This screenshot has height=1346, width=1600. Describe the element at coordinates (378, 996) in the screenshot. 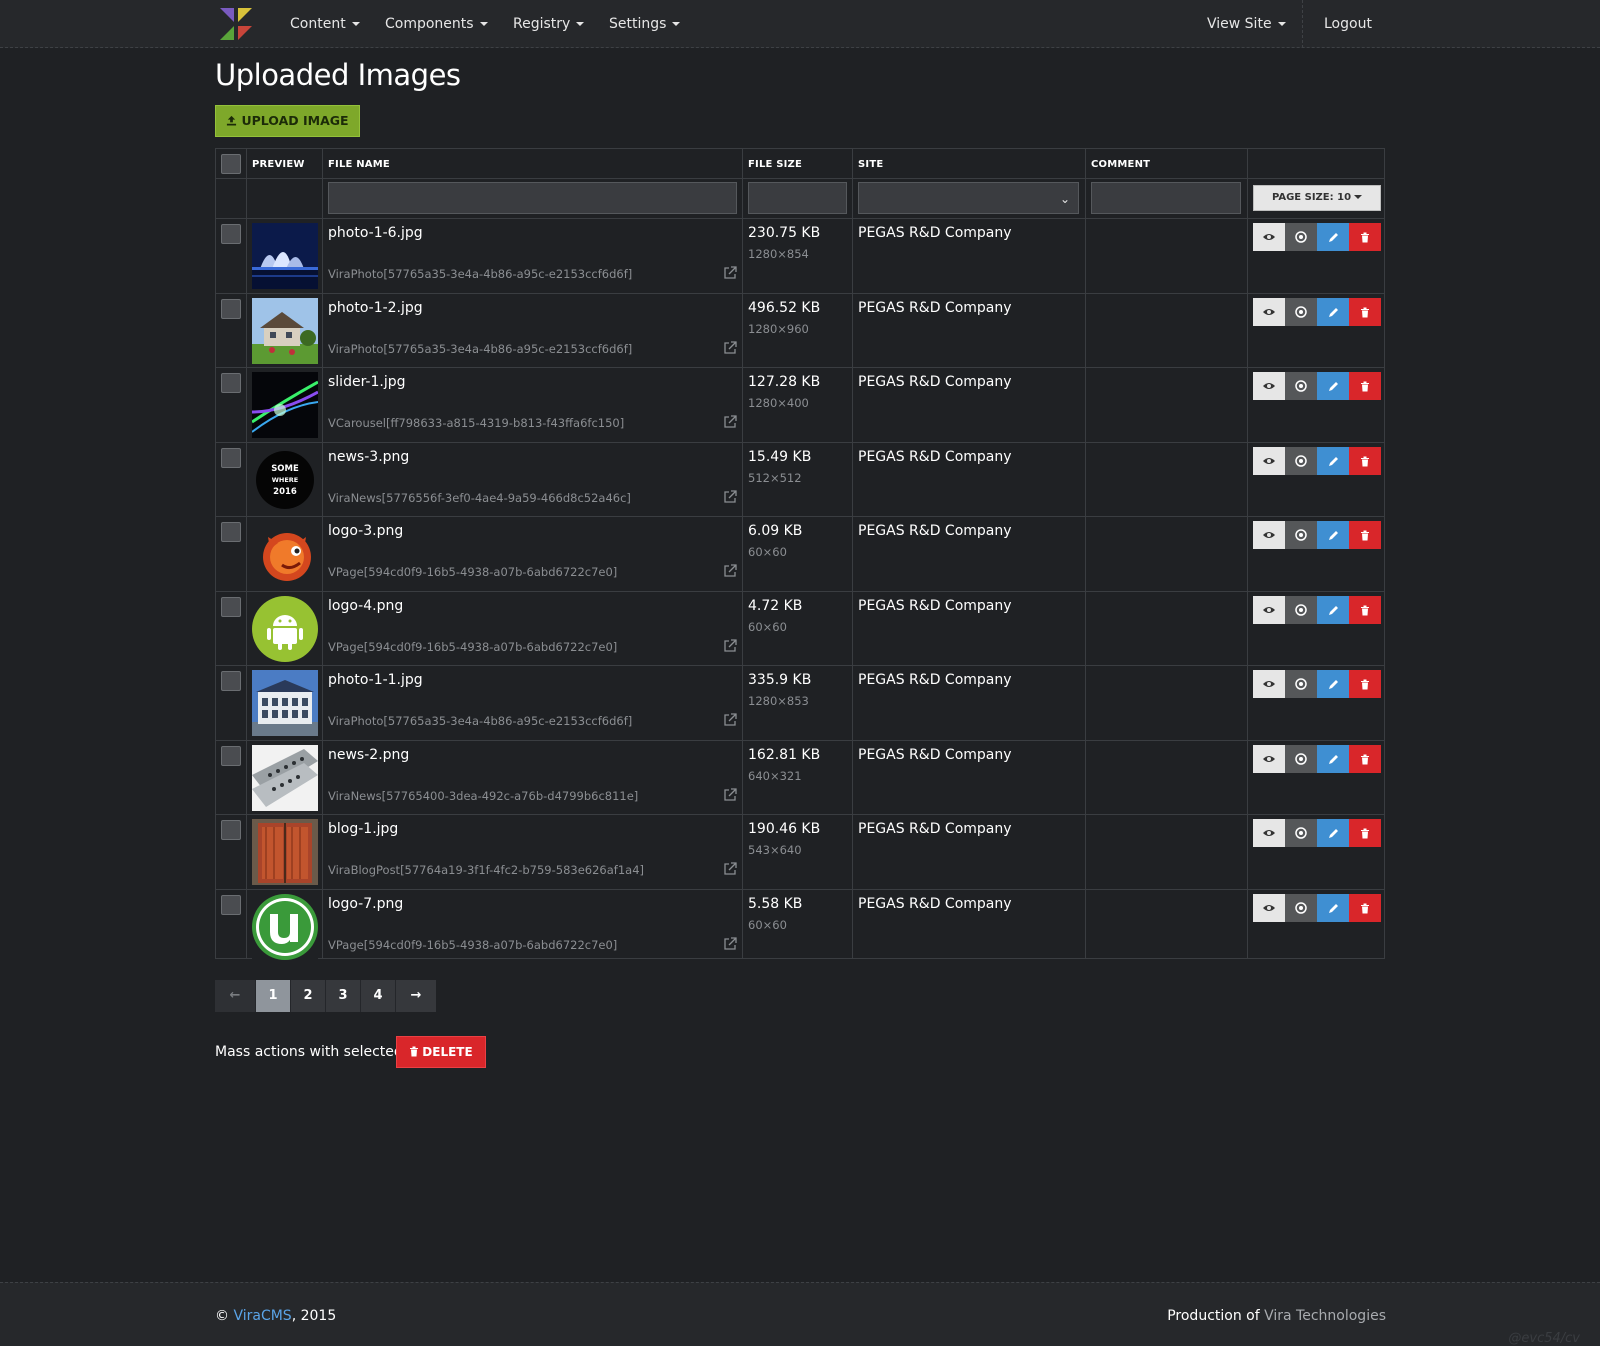

I see `pagination-page-4: 4` at that location.